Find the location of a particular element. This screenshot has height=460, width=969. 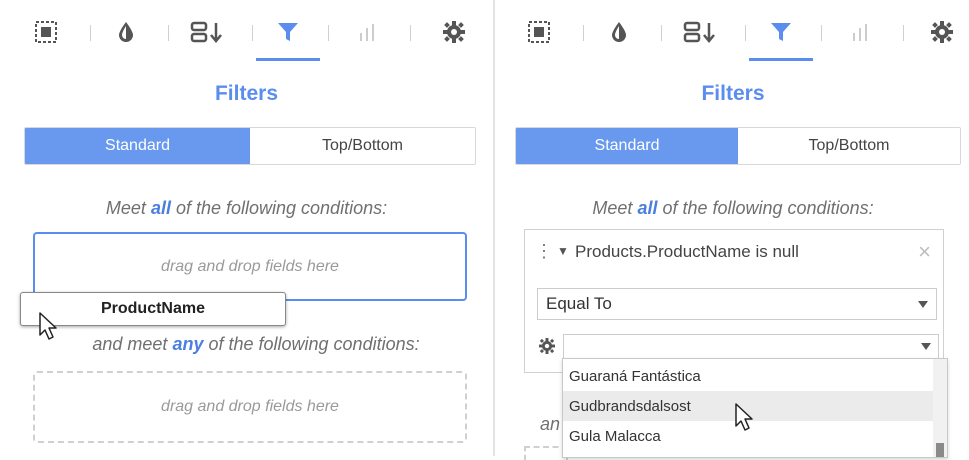

operator-value: Equal To is located at coordinates (579, 303).